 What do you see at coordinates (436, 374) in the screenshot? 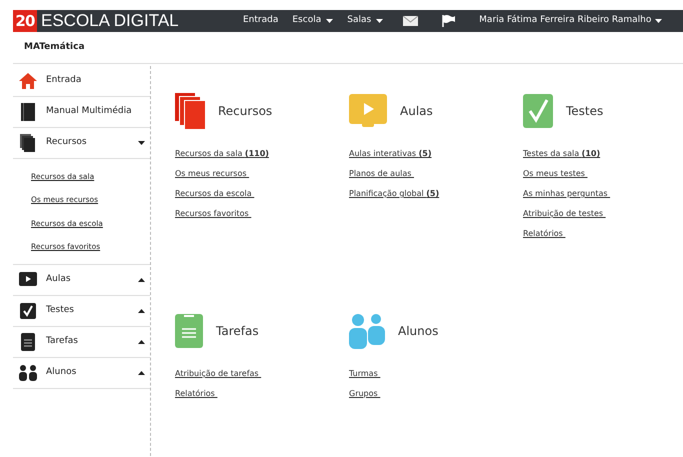
I see `section-link: Turmas` at bounding box center [436, 374].